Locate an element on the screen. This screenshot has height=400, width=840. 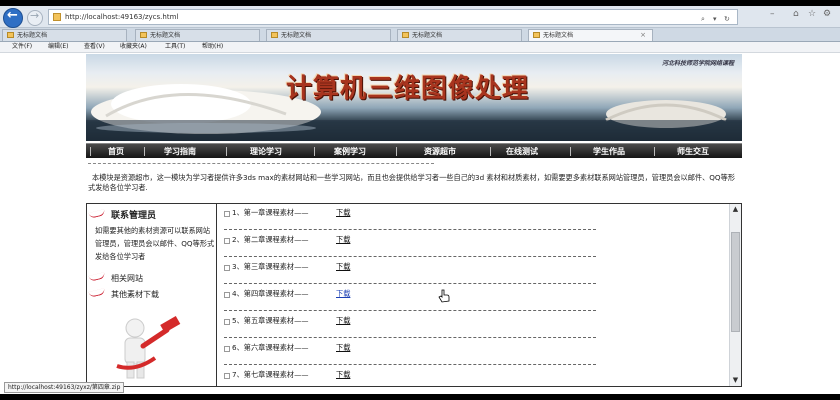
menu-edit: 编辑(E) is located at coordinates (58, 47).